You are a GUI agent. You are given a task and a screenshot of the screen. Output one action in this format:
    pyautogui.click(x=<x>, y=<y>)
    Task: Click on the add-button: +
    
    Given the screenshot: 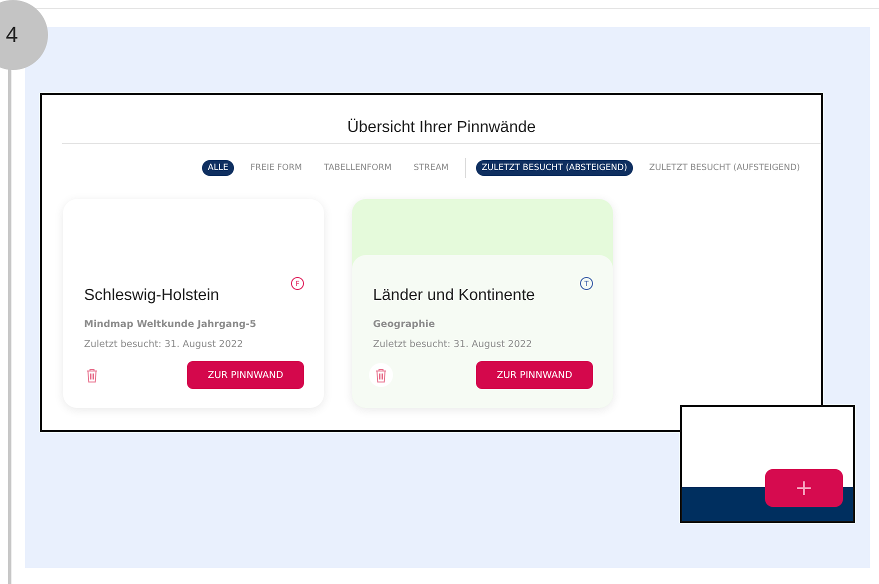 What is the action you would take?
    pyautogui.click(x=804, y=488)
    